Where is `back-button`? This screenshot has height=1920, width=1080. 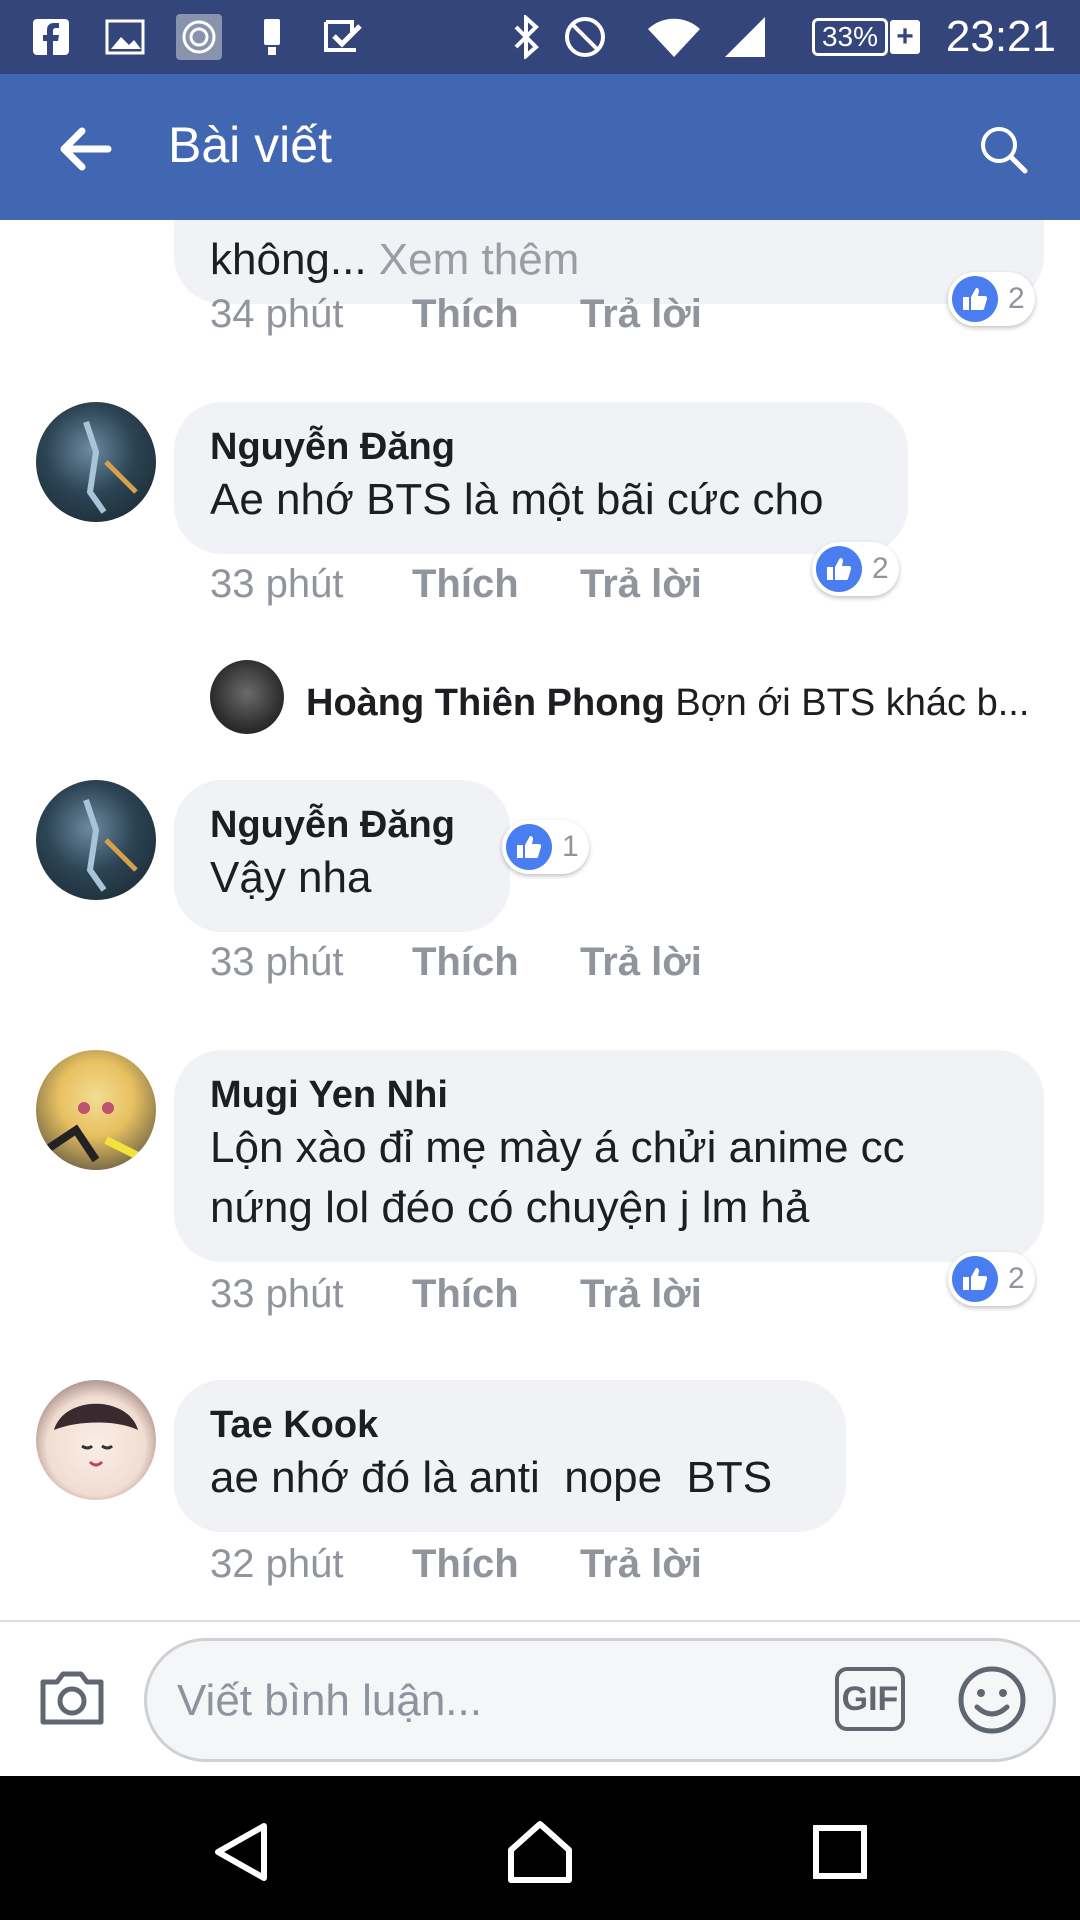 back-button is located at coordinates (85, 149).